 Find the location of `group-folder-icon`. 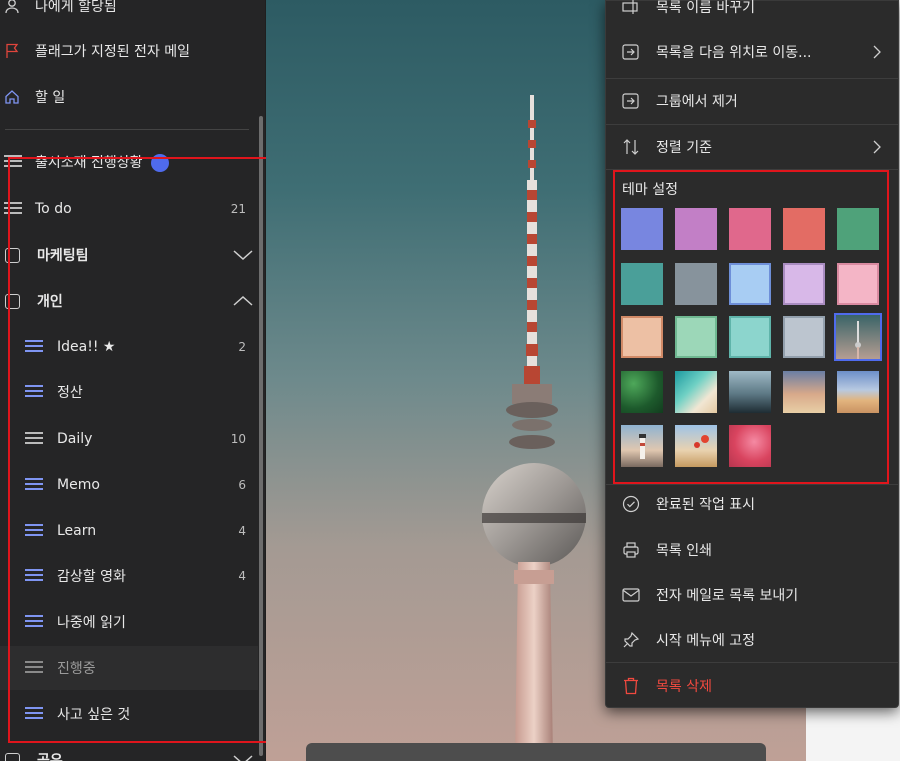

group-folder-icon is located at coordinates (12, 756).